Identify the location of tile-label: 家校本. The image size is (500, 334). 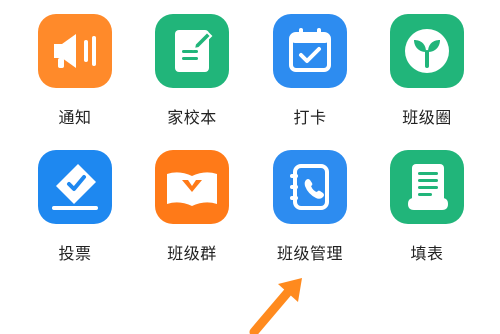
(192, 117).